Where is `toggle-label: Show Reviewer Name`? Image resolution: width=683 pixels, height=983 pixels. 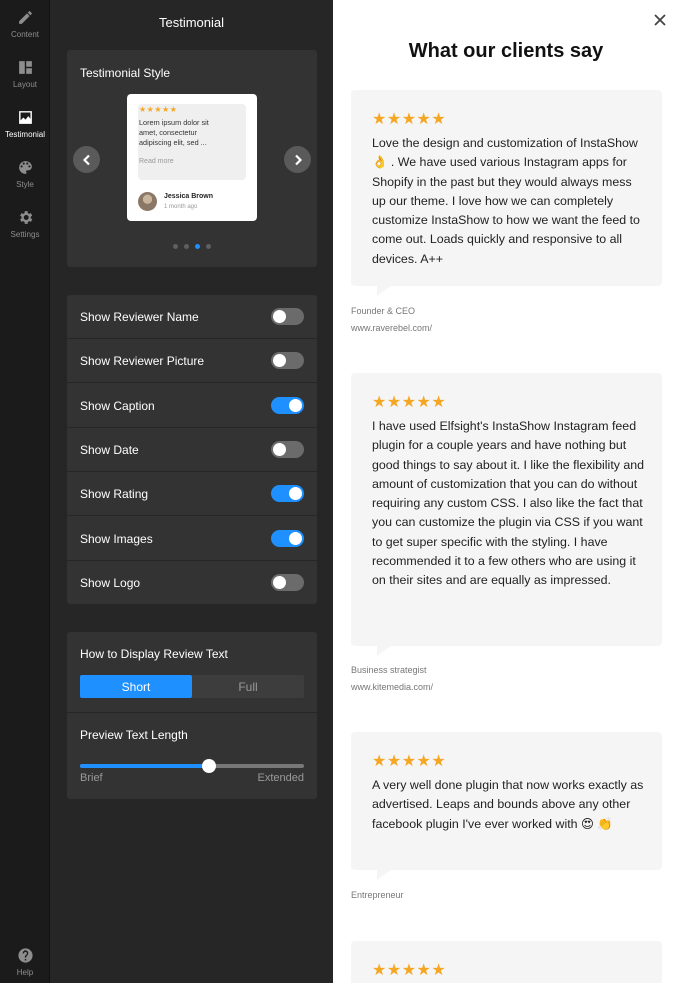 toggle-label: Show Reviewer Name is located at coordinates (139, 317).